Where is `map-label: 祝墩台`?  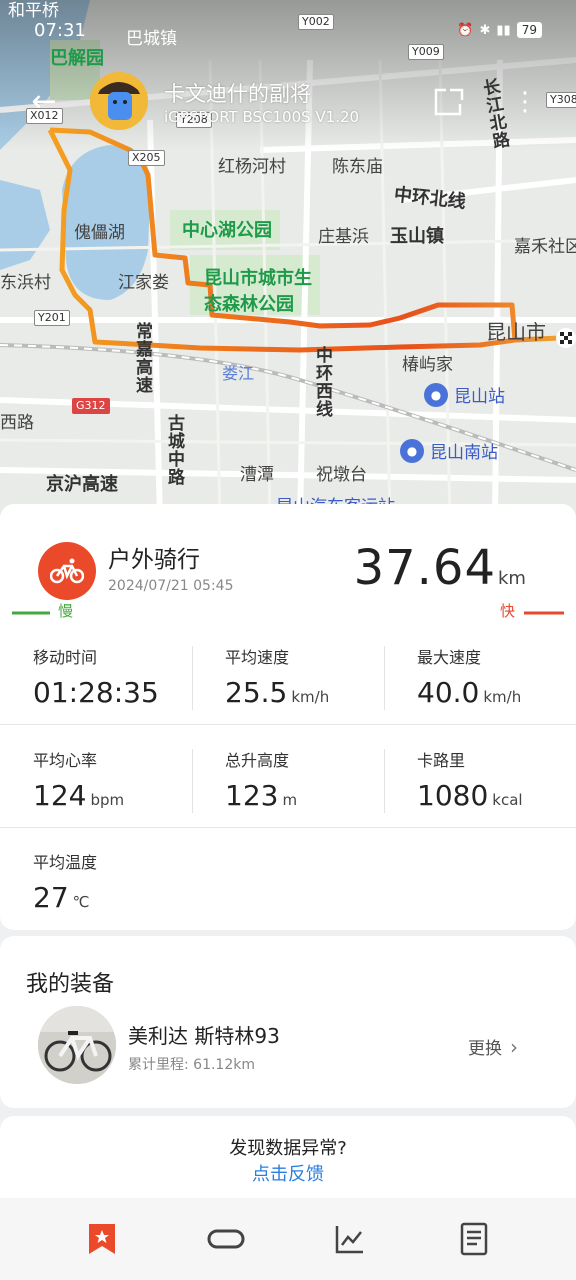 map-label: 祝墩台 is located at coordinates (341, 475).